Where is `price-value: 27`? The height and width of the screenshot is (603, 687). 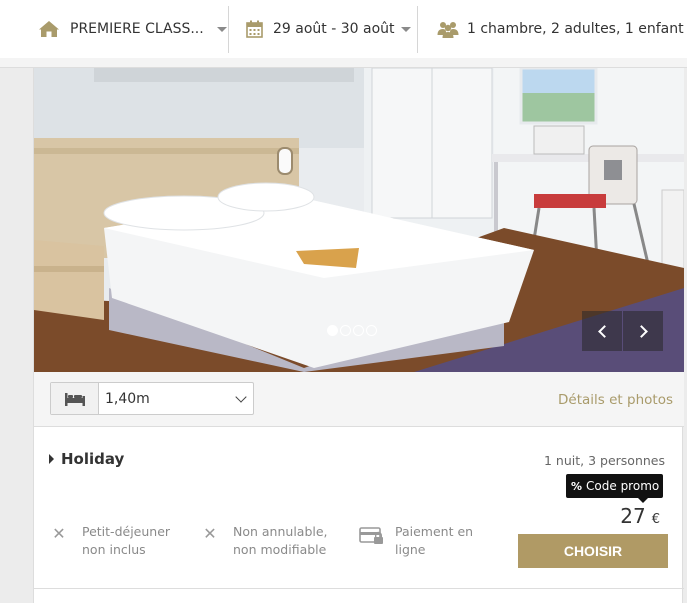 price-value: 27 is located at coordinates (633, 516).